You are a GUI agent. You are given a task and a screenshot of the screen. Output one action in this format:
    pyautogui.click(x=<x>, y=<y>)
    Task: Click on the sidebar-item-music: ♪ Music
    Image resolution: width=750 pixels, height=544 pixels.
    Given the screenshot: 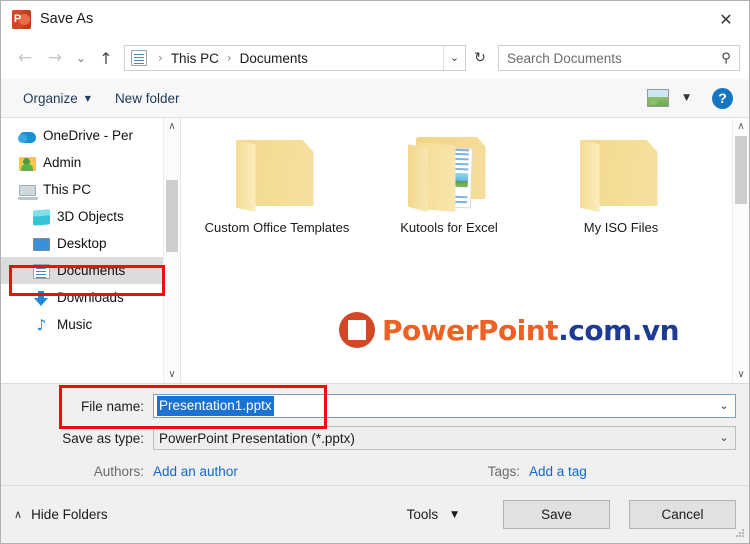 What is the action you would take?
    pyautogui.click(x=90, y=324)
    